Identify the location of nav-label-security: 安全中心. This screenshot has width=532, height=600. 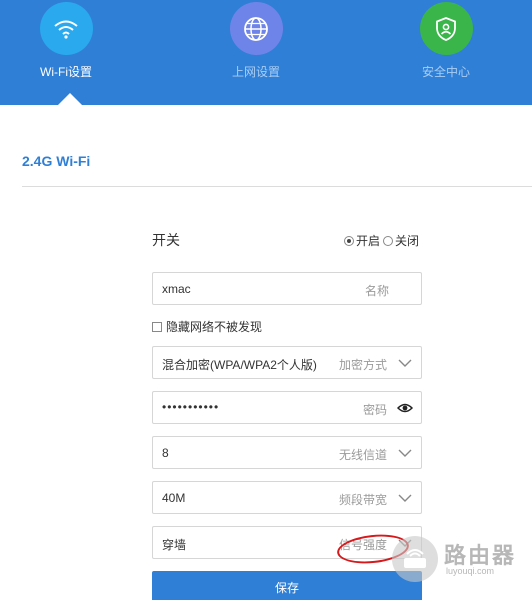
(445, 72).